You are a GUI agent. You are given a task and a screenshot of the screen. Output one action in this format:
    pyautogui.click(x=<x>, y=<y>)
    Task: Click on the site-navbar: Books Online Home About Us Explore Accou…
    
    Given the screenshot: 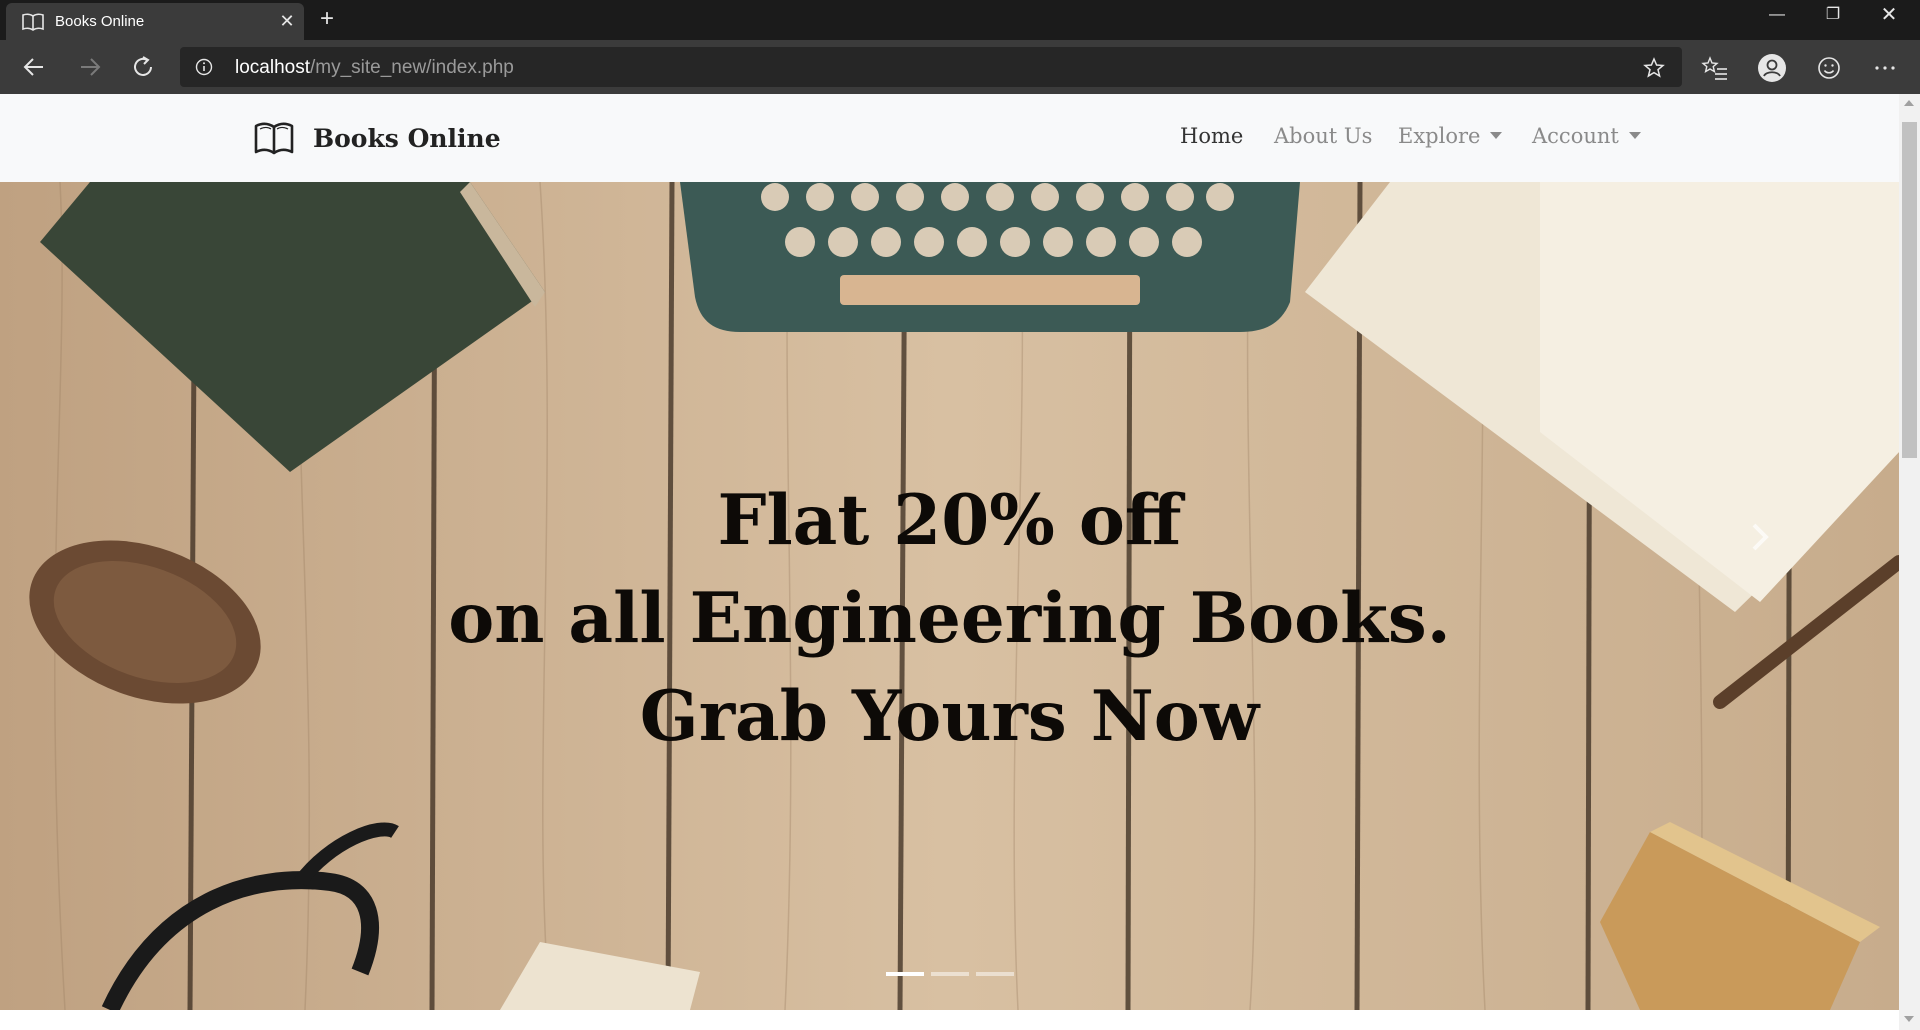 What is the action you would take?
    pyautogui.click(x=949, y=138)
    